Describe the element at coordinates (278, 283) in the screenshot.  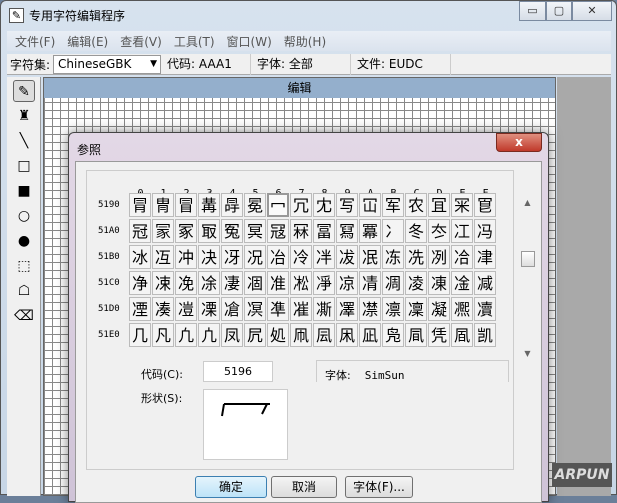
I see `char-cell: 准` at that location.